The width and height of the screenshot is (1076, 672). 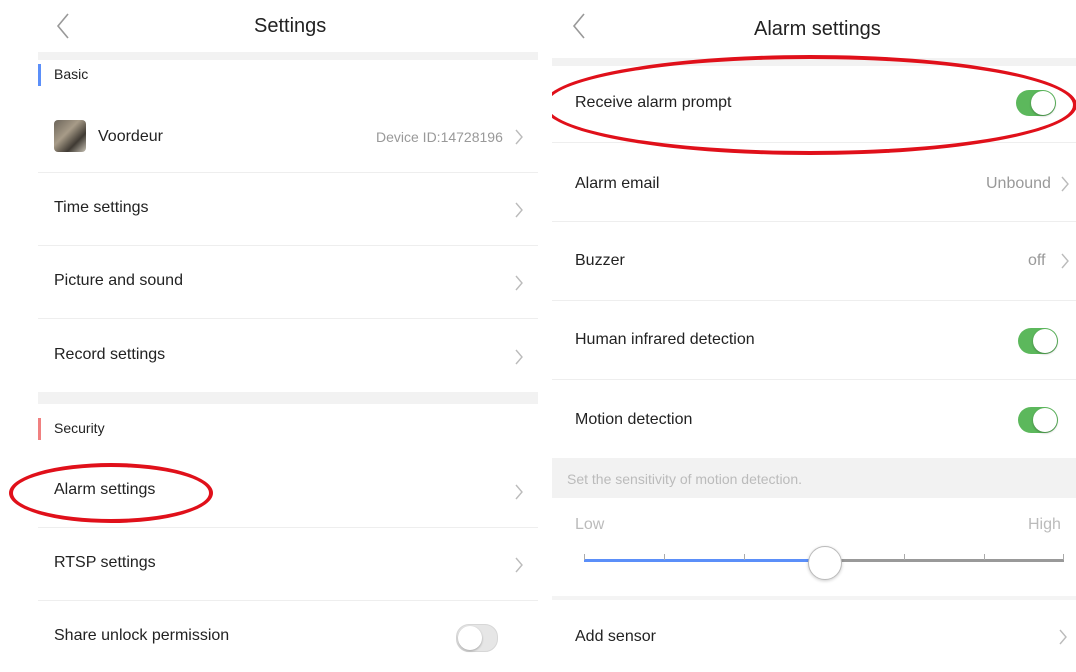 I want to click on device-id: Device ID:14728196, so click(x=439, y=137).